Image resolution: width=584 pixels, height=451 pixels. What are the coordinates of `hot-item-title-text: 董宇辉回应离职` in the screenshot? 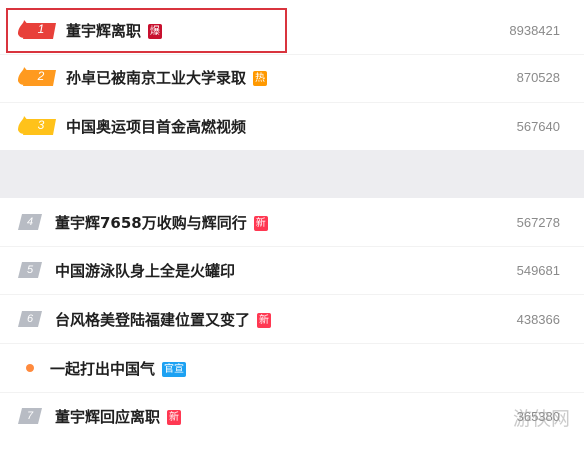 It's located at (108, 416).